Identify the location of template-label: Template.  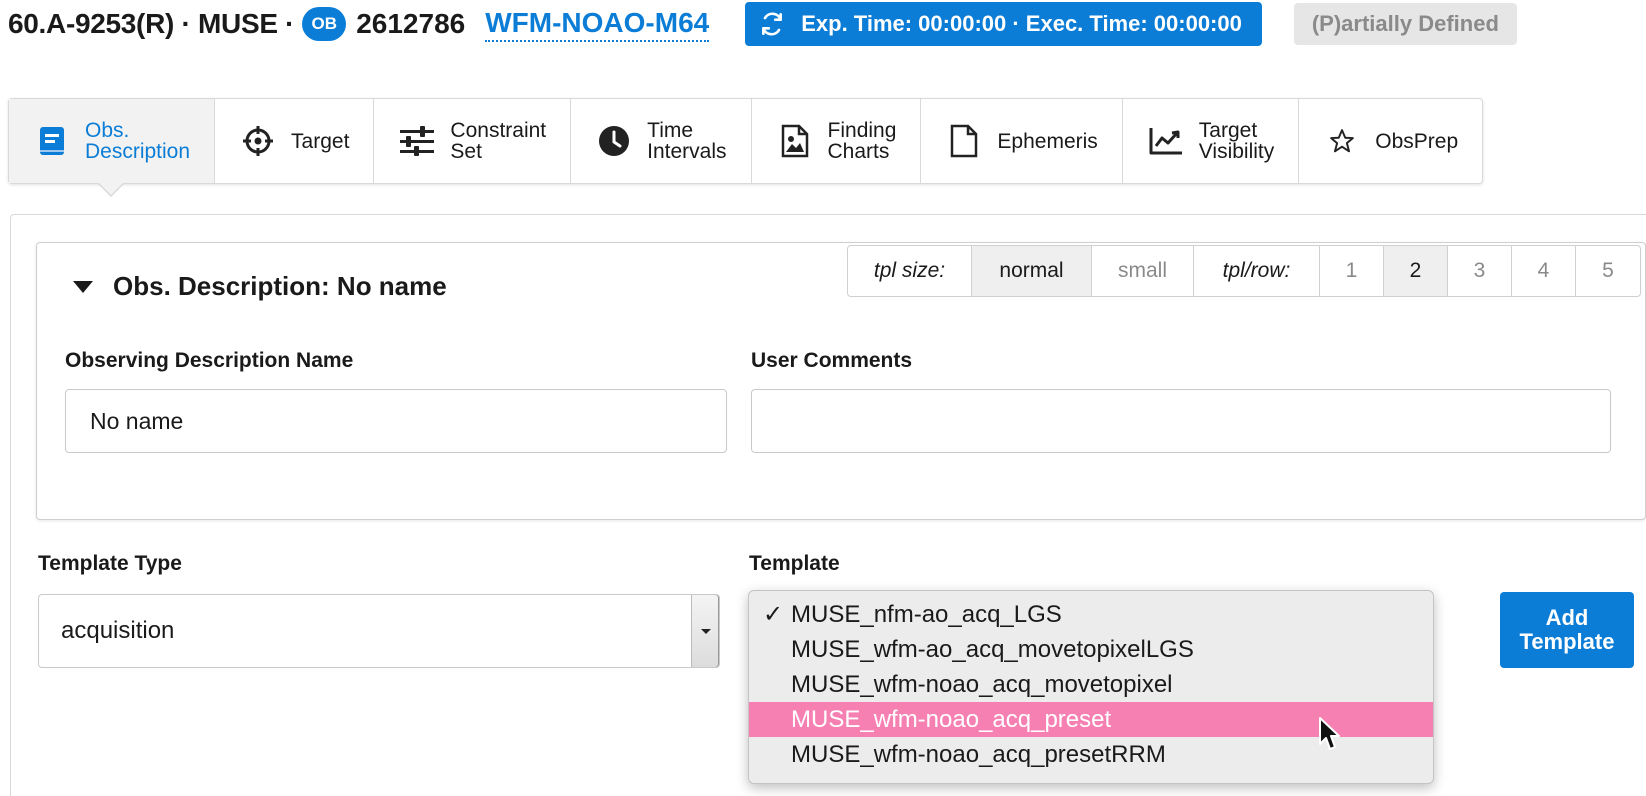
(794, 563).